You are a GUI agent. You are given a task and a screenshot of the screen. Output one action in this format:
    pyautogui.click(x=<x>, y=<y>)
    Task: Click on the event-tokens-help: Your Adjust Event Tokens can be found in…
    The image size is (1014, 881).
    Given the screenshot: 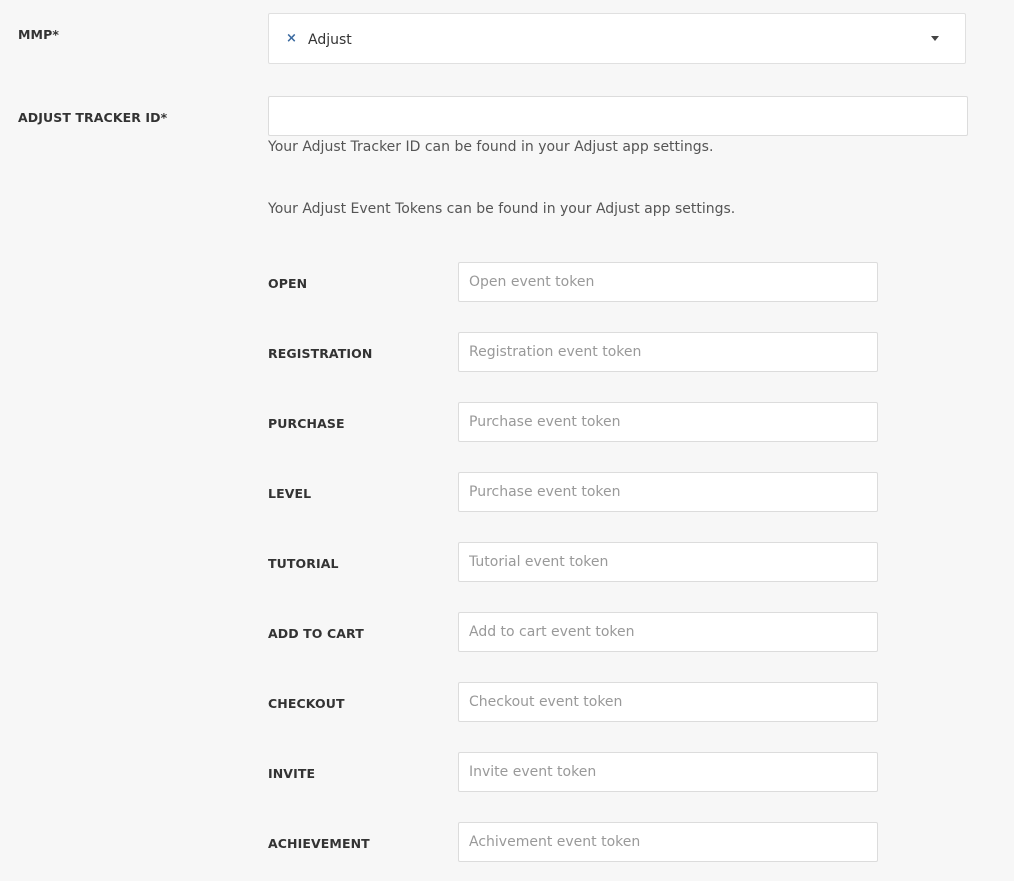 What is the action you would take?
    pyautogui.click(x=502, y=209)
    